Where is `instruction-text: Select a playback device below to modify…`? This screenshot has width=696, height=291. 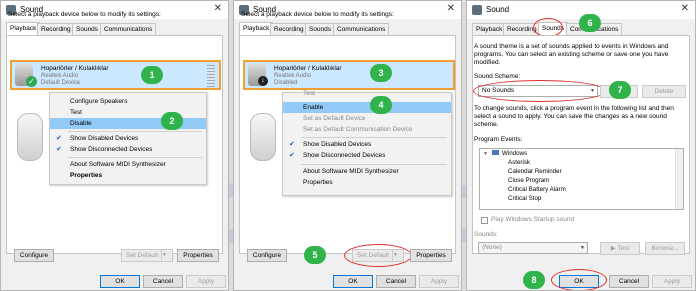
instruction-text: Select a playback device below to modify… is located at coordinates (84, 14).